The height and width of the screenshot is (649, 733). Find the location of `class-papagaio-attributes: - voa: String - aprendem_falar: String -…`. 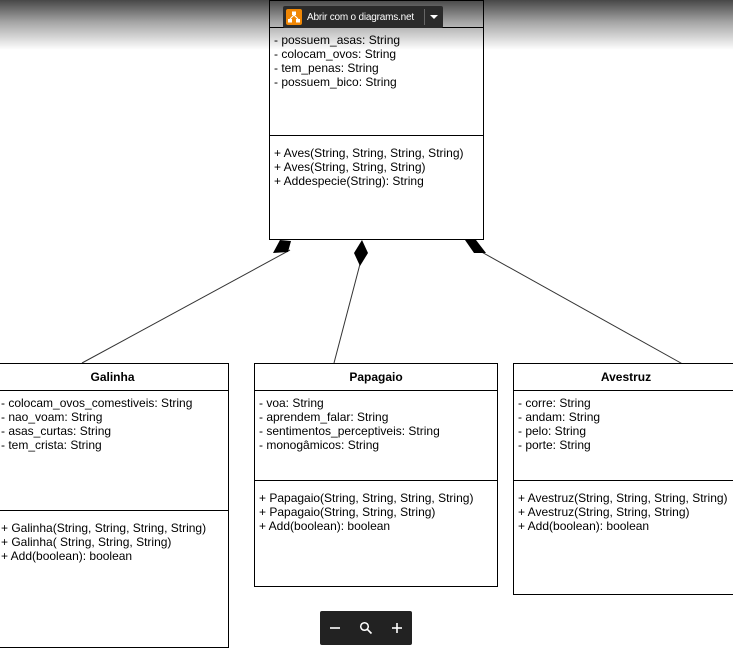

class-papagaio-attributes: - voa: String - aprendem_falar: String -… is located at coordinates (376, 436).